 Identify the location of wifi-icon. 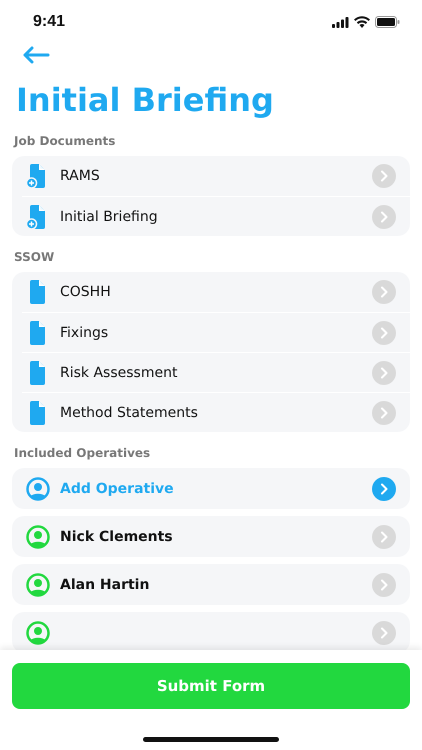
(362, 22).